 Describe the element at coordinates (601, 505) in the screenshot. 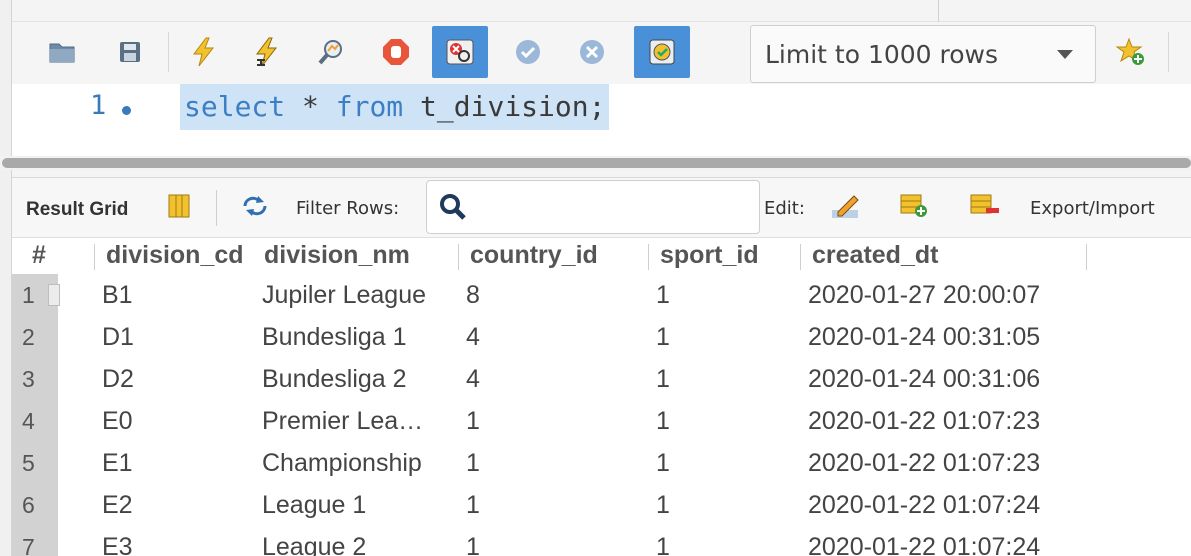

I see `table-row: 6 E2 League 1 1 1 2020-01-22 01:07:24` at that location.